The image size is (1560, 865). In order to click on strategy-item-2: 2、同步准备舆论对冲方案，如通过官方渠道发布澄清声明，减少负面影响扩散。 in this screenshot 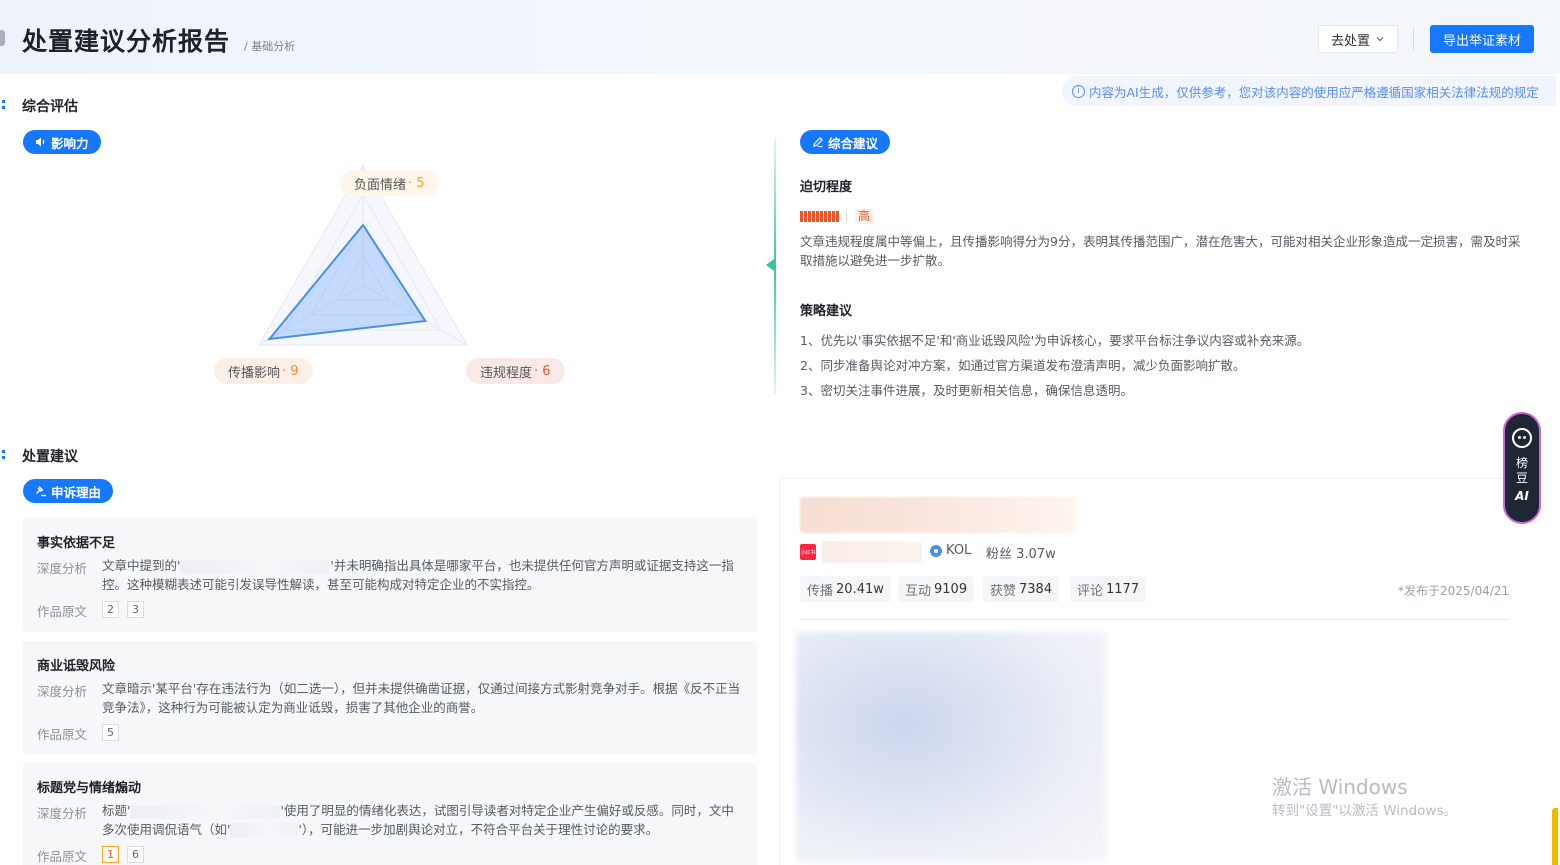, I will do `click(1023, 365)`.